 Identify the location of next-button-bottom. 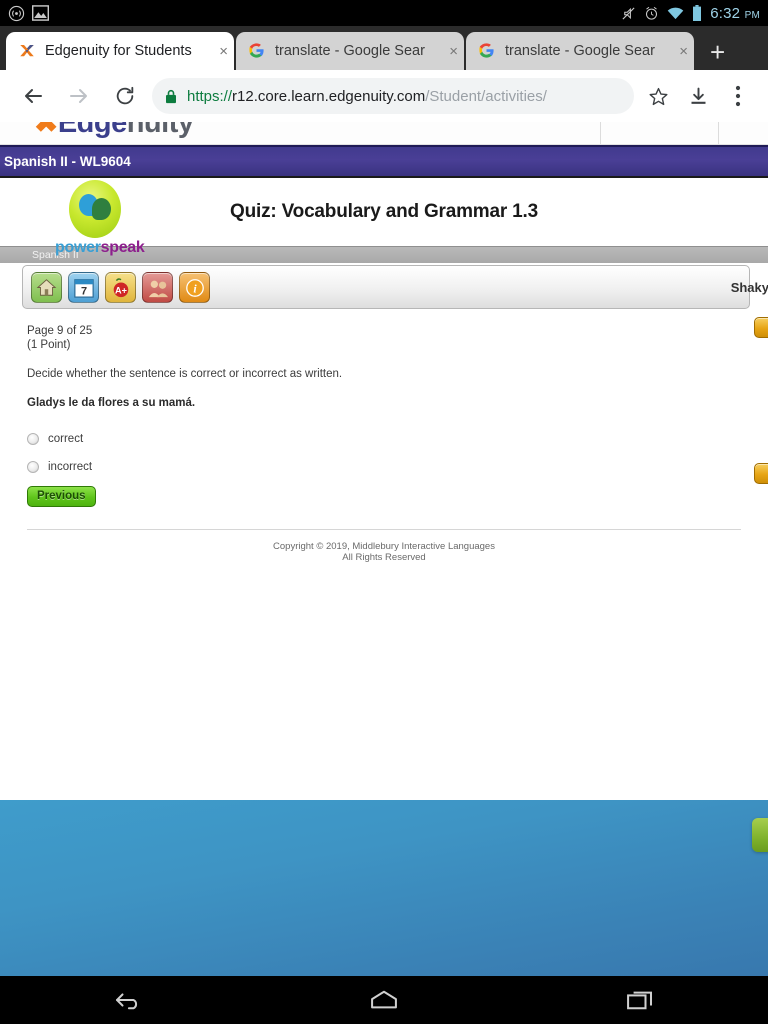
(761, 473).